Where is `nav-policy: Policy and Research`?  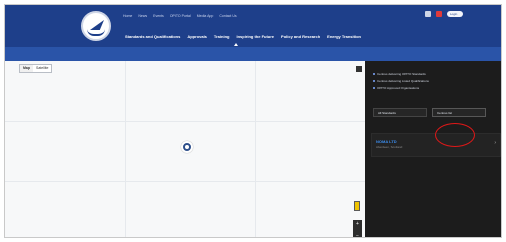 nav-policy: Policy and Research is located at coordinates (300, 36).